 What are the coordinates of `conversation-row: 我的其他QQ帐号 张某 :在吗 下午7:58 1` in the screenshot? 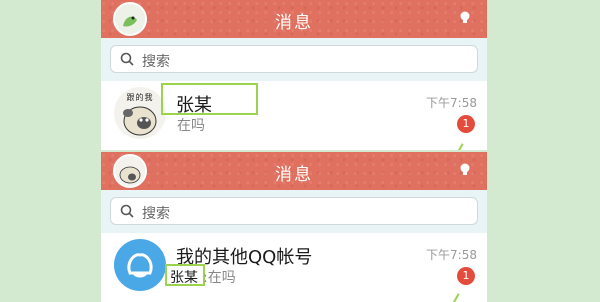 It's located at (294, 267).